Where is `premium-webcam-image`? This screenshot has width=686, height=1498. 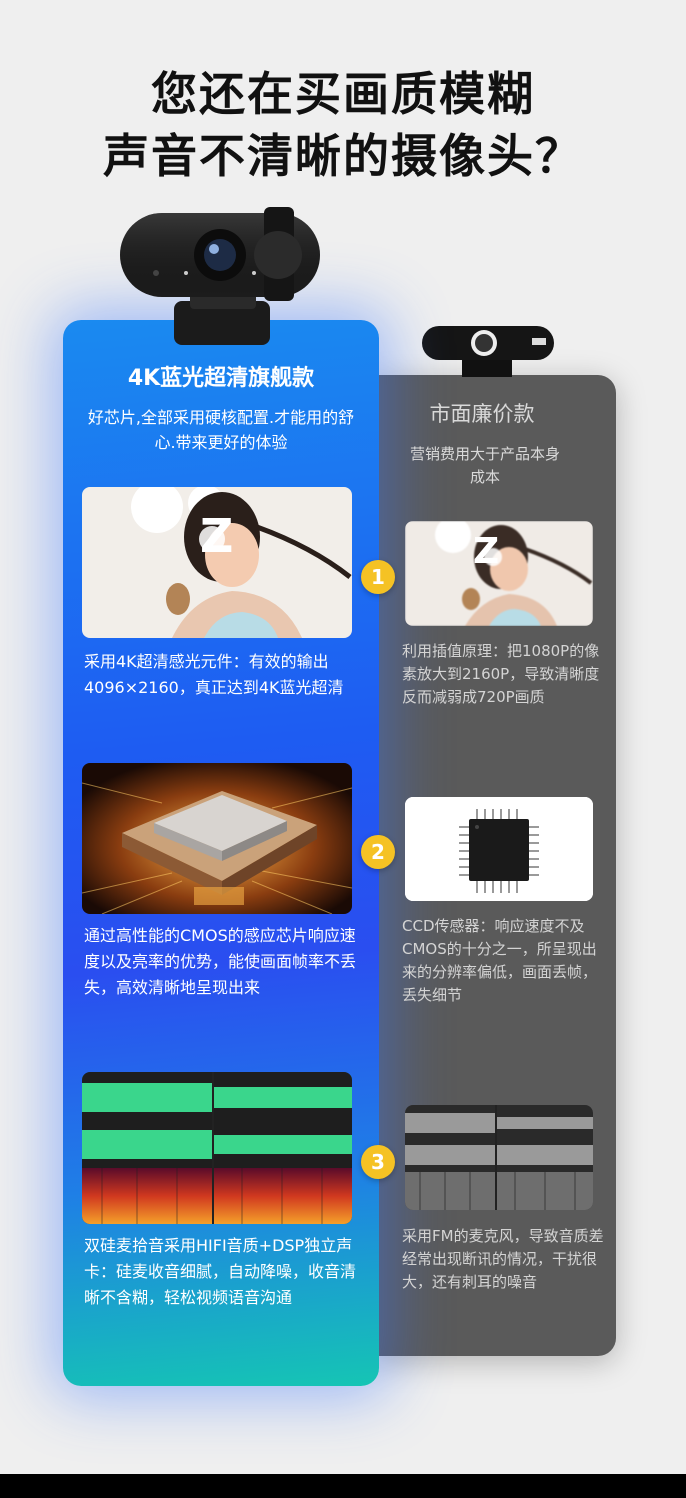
premium-webcam-image is located at coordinates (220, 276).